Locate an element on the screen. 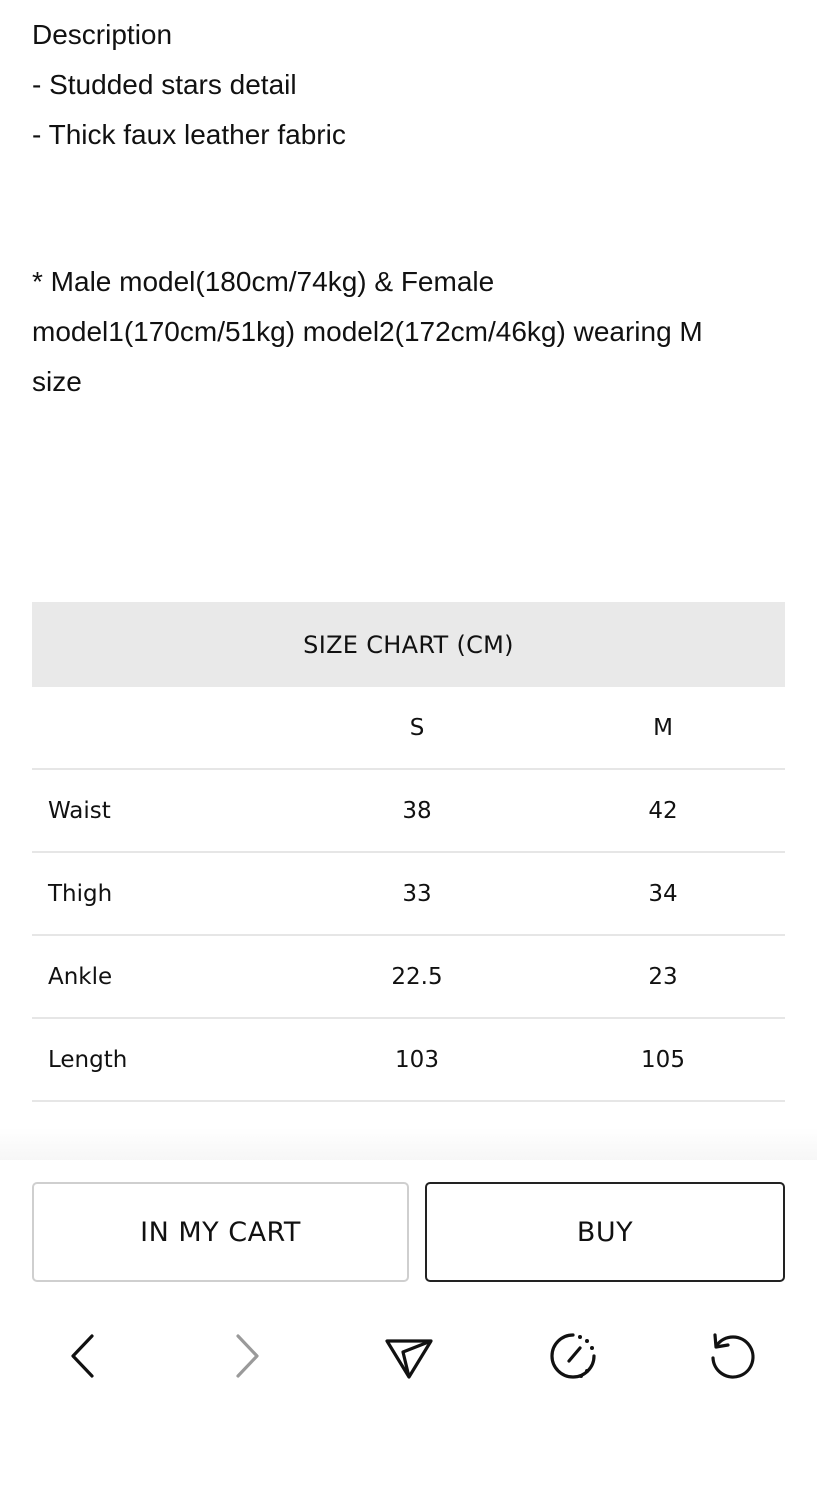 This screenshot has height=1500, width=817. size-s-value: 33 is located at coordinates (417, 893).